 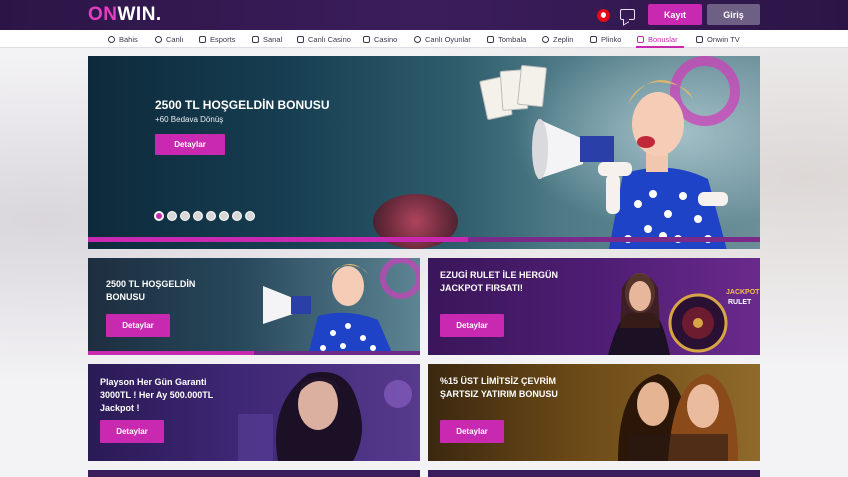 I want to click on nav-label: Zeplin, so click(x=563, y=39).